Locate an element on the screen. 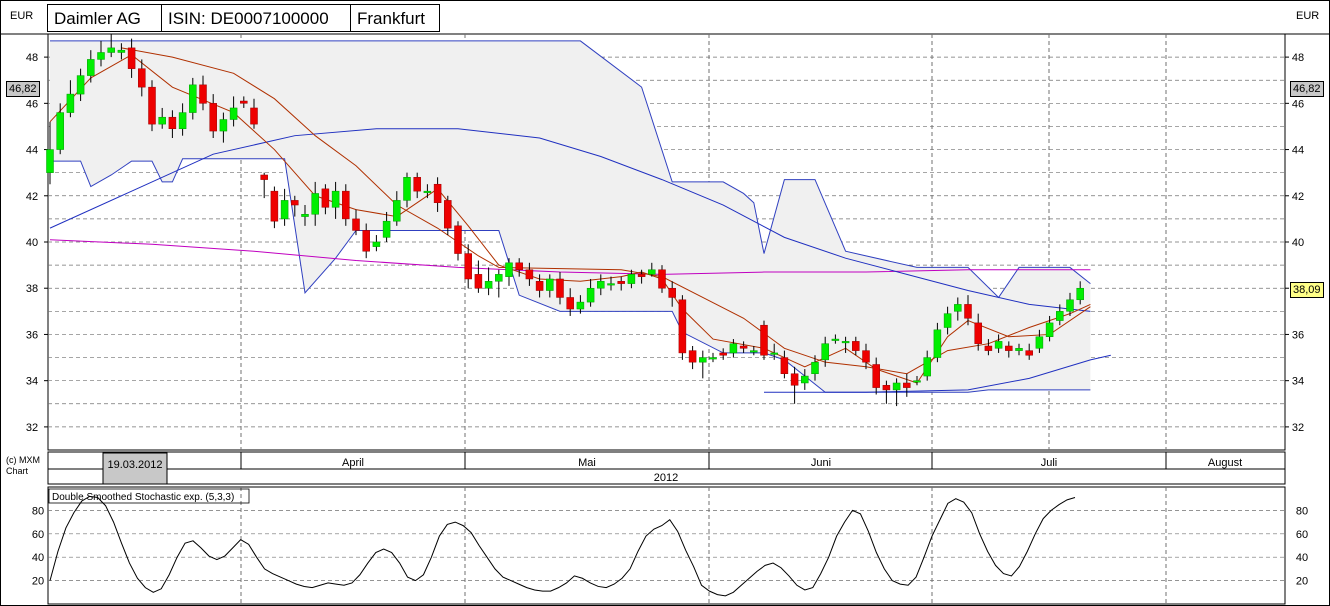 The width and height of the screenshot is (1330, 606). stoch-tick-label-right: 80 is located at coordinates (1302, 511).